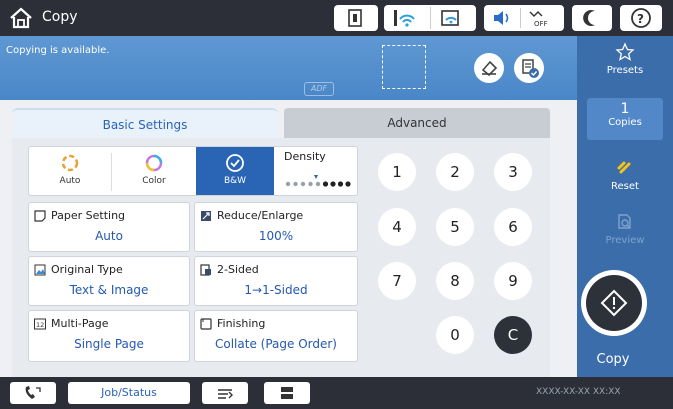 Image resolution: width=673 pixels, height=409 pixels. Describe the element at coordinates (356, 18) in the screenshot. I see `paper-status-icon` at that location.